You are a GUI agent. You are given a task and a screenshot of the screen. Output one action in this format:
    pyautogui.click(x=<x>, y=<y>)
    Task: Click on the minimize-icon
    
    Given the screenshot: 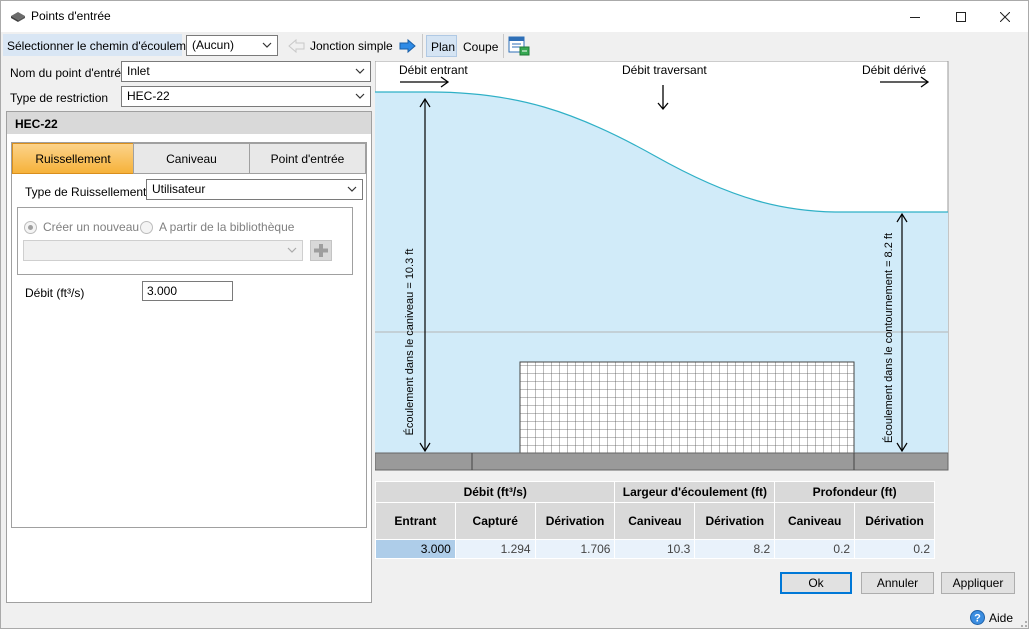 What is the action you would take?
    pyautogui.click(x=915, y=17)
    